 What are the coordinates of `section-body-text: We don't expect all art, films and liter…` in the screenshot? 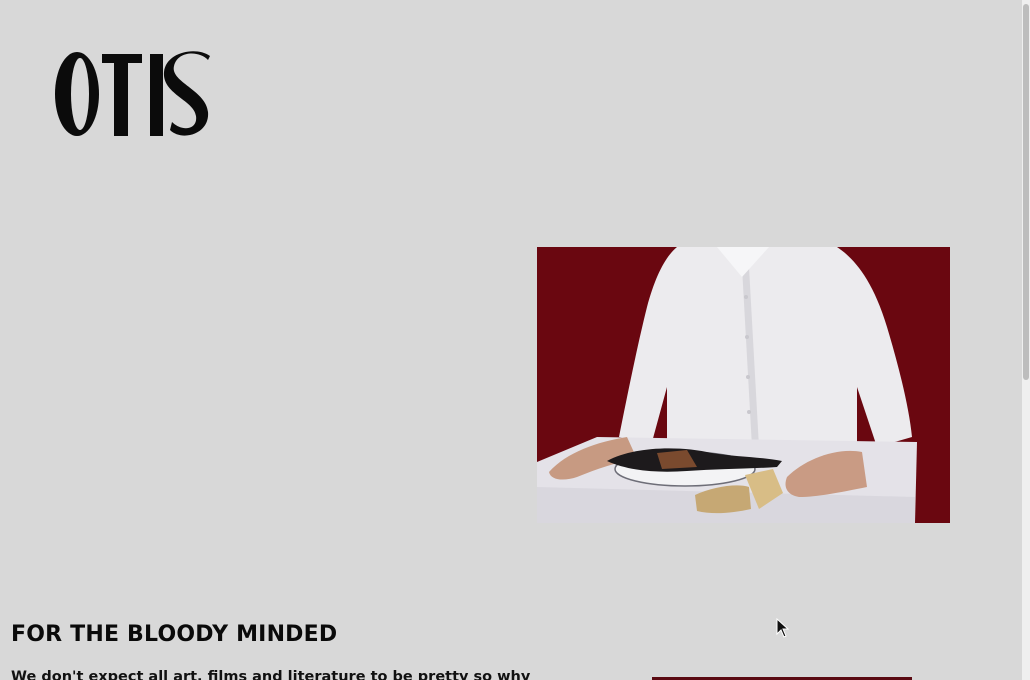 It's located at (271, 674).